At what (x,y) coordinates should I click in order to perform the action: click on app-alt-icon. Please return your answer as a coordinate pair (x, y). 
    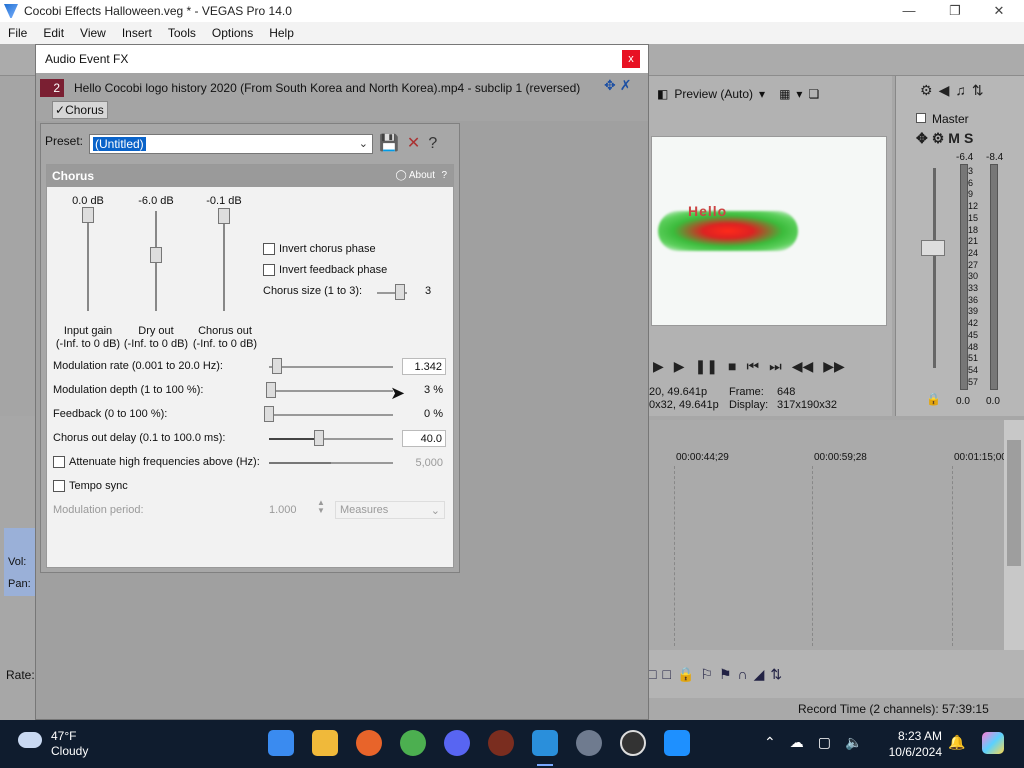
    Looking at the image, I should click on (677, 743).